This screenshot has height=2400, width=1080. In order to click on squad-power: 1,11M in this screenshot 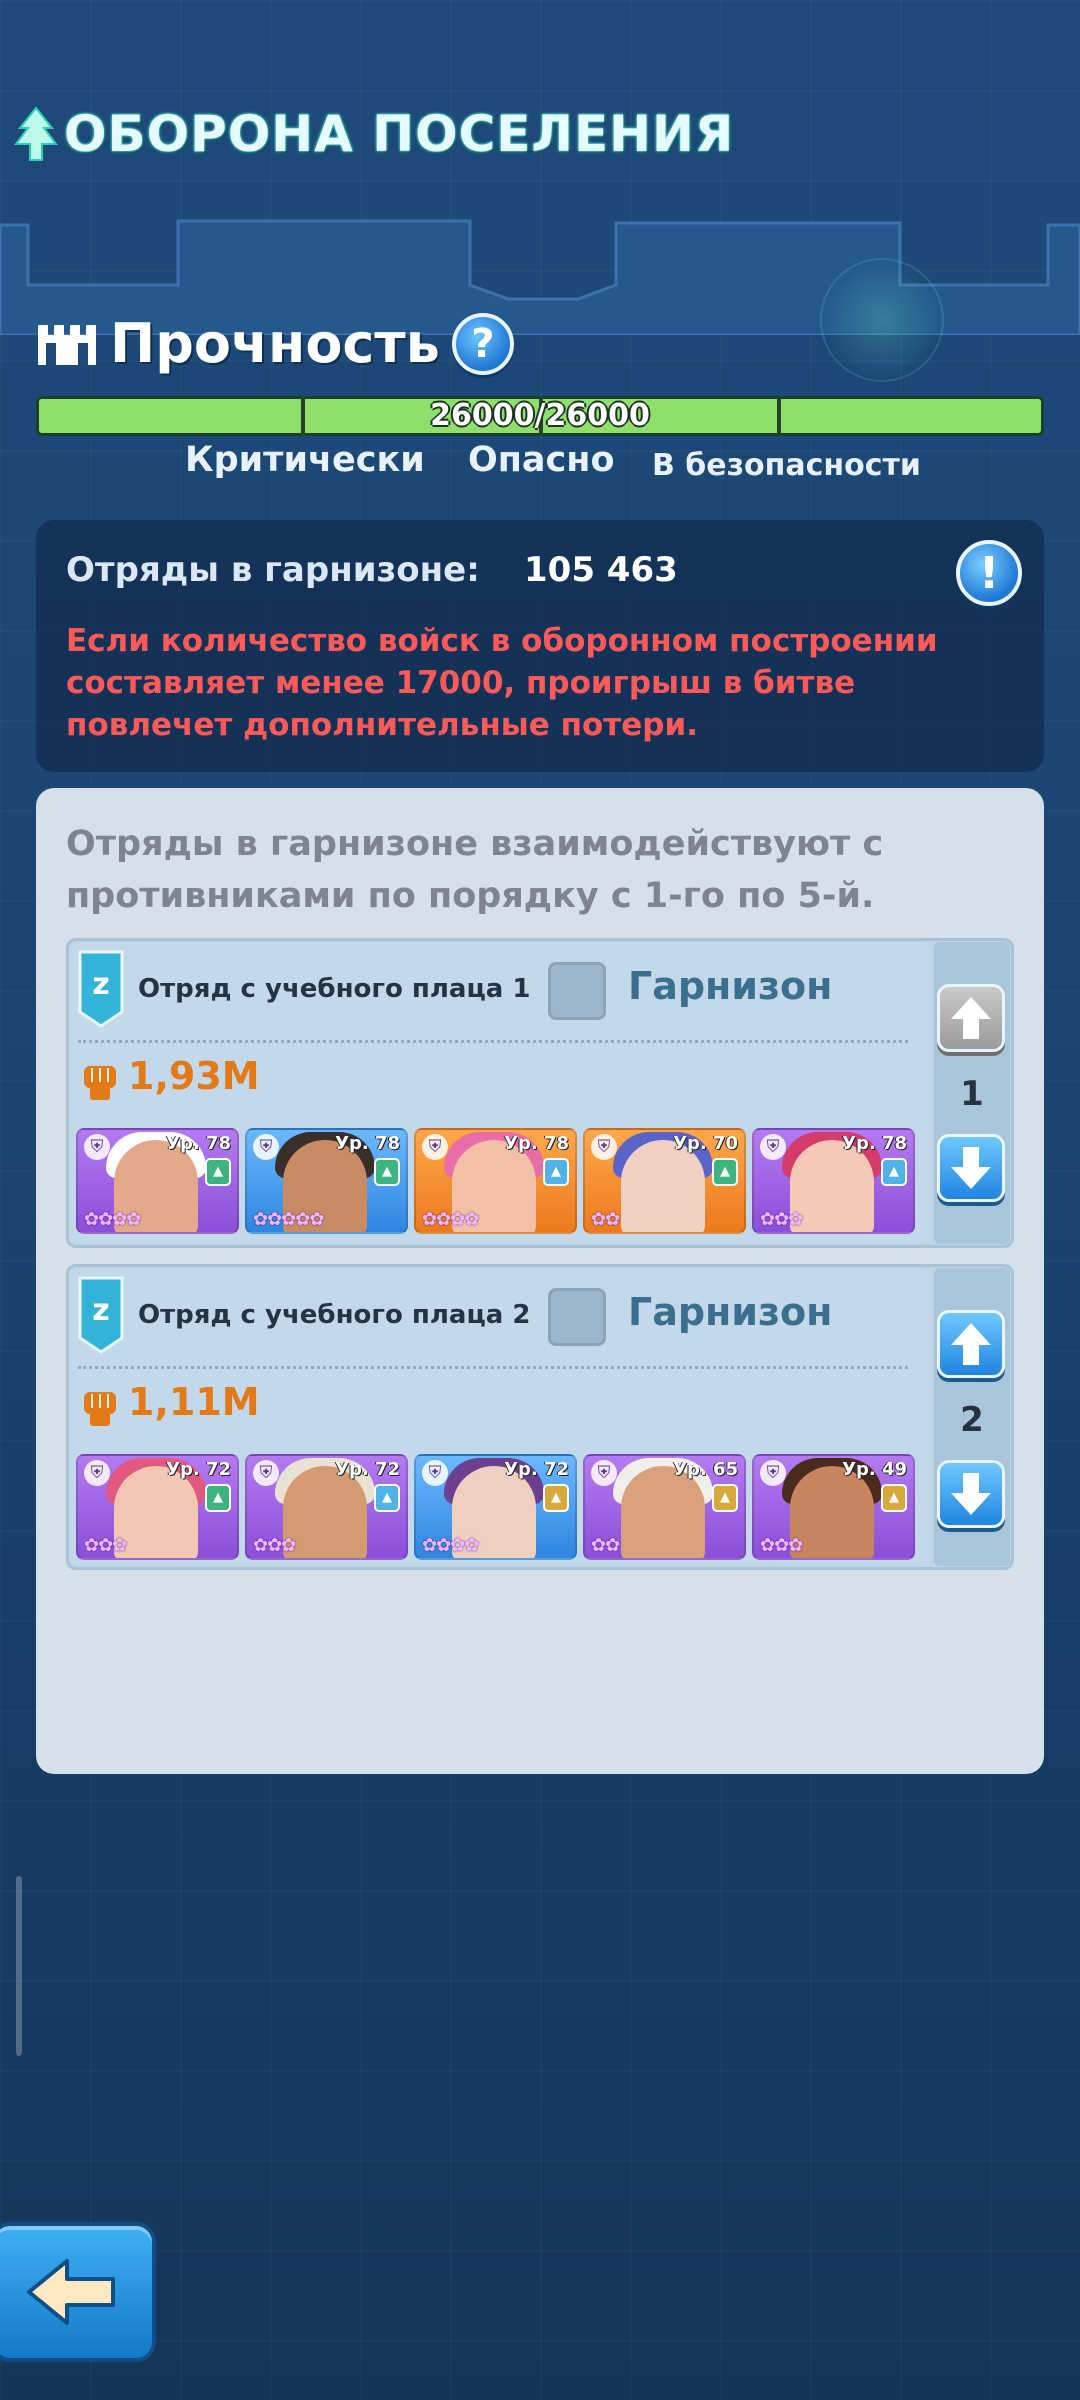, I will do `click(194, 1402)`.